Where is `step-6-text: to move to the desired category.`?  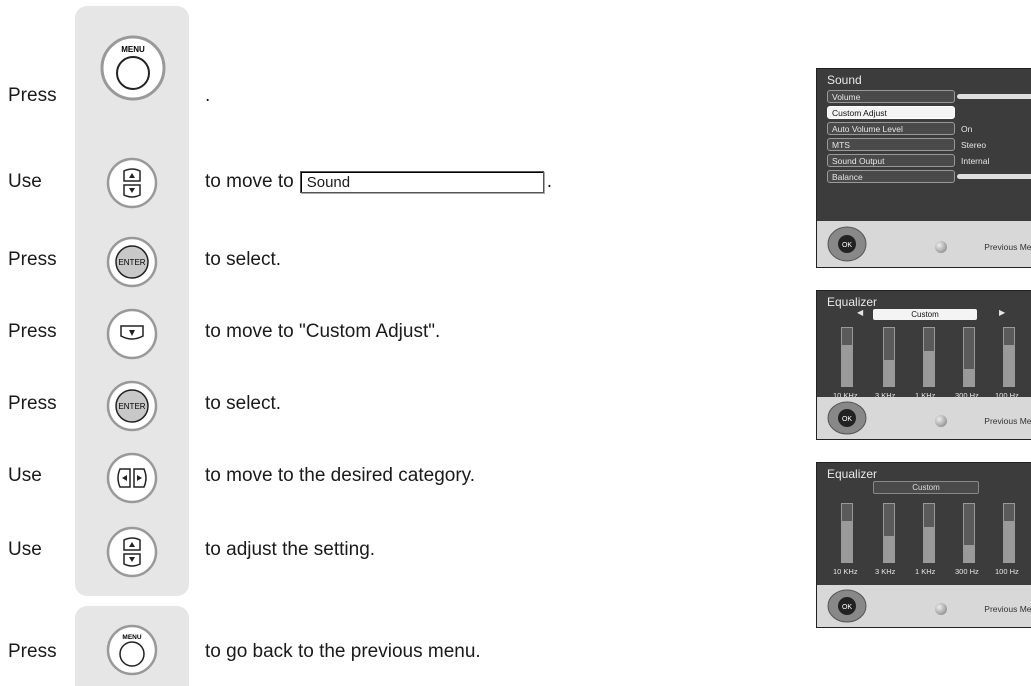
step-6-text: to move to the desired category. is located at coordinates (340, 475).